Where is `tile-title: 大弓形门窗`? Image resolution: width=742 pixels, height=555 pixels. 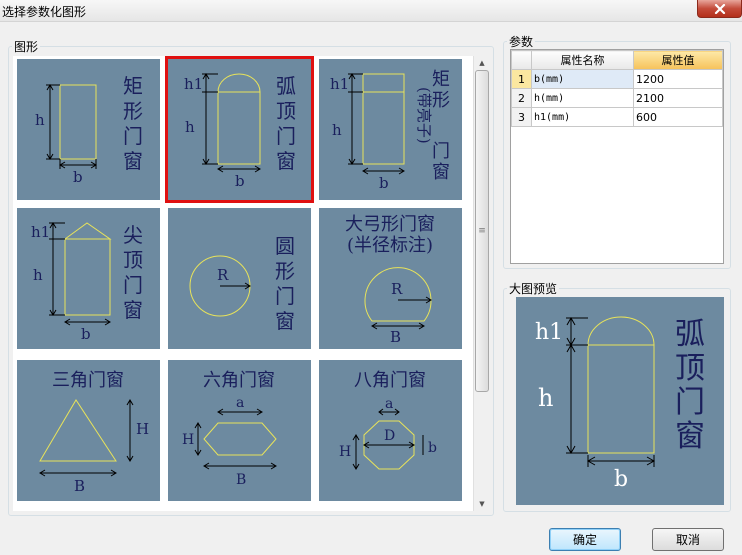
tile-title: 大弓形门窗 is located at coordinates (390, 224).